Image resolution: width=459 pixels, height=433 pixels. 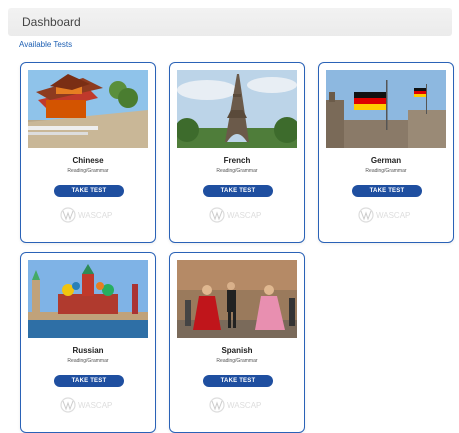 I want to click on card-language-name: Spanish, so click(x=237, y=350).